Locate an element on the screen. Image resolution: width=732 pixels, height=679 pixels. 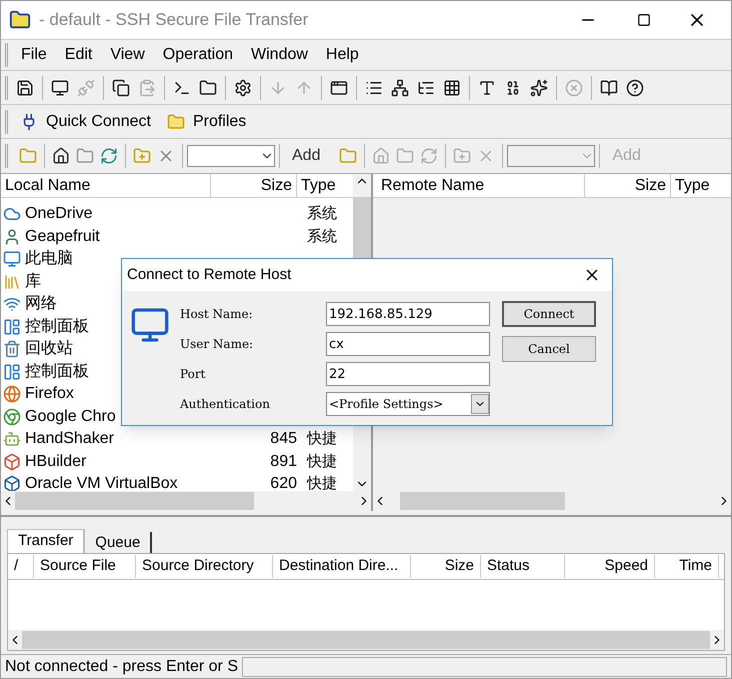
path-dropdown is located at coordinates (231, 156).